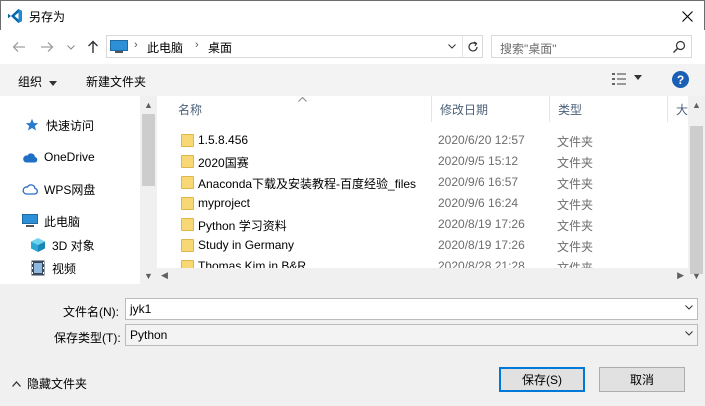 The width and height of the screenshot is (705, 406). I want to click on address-dropdown-button, so click(452, 46).